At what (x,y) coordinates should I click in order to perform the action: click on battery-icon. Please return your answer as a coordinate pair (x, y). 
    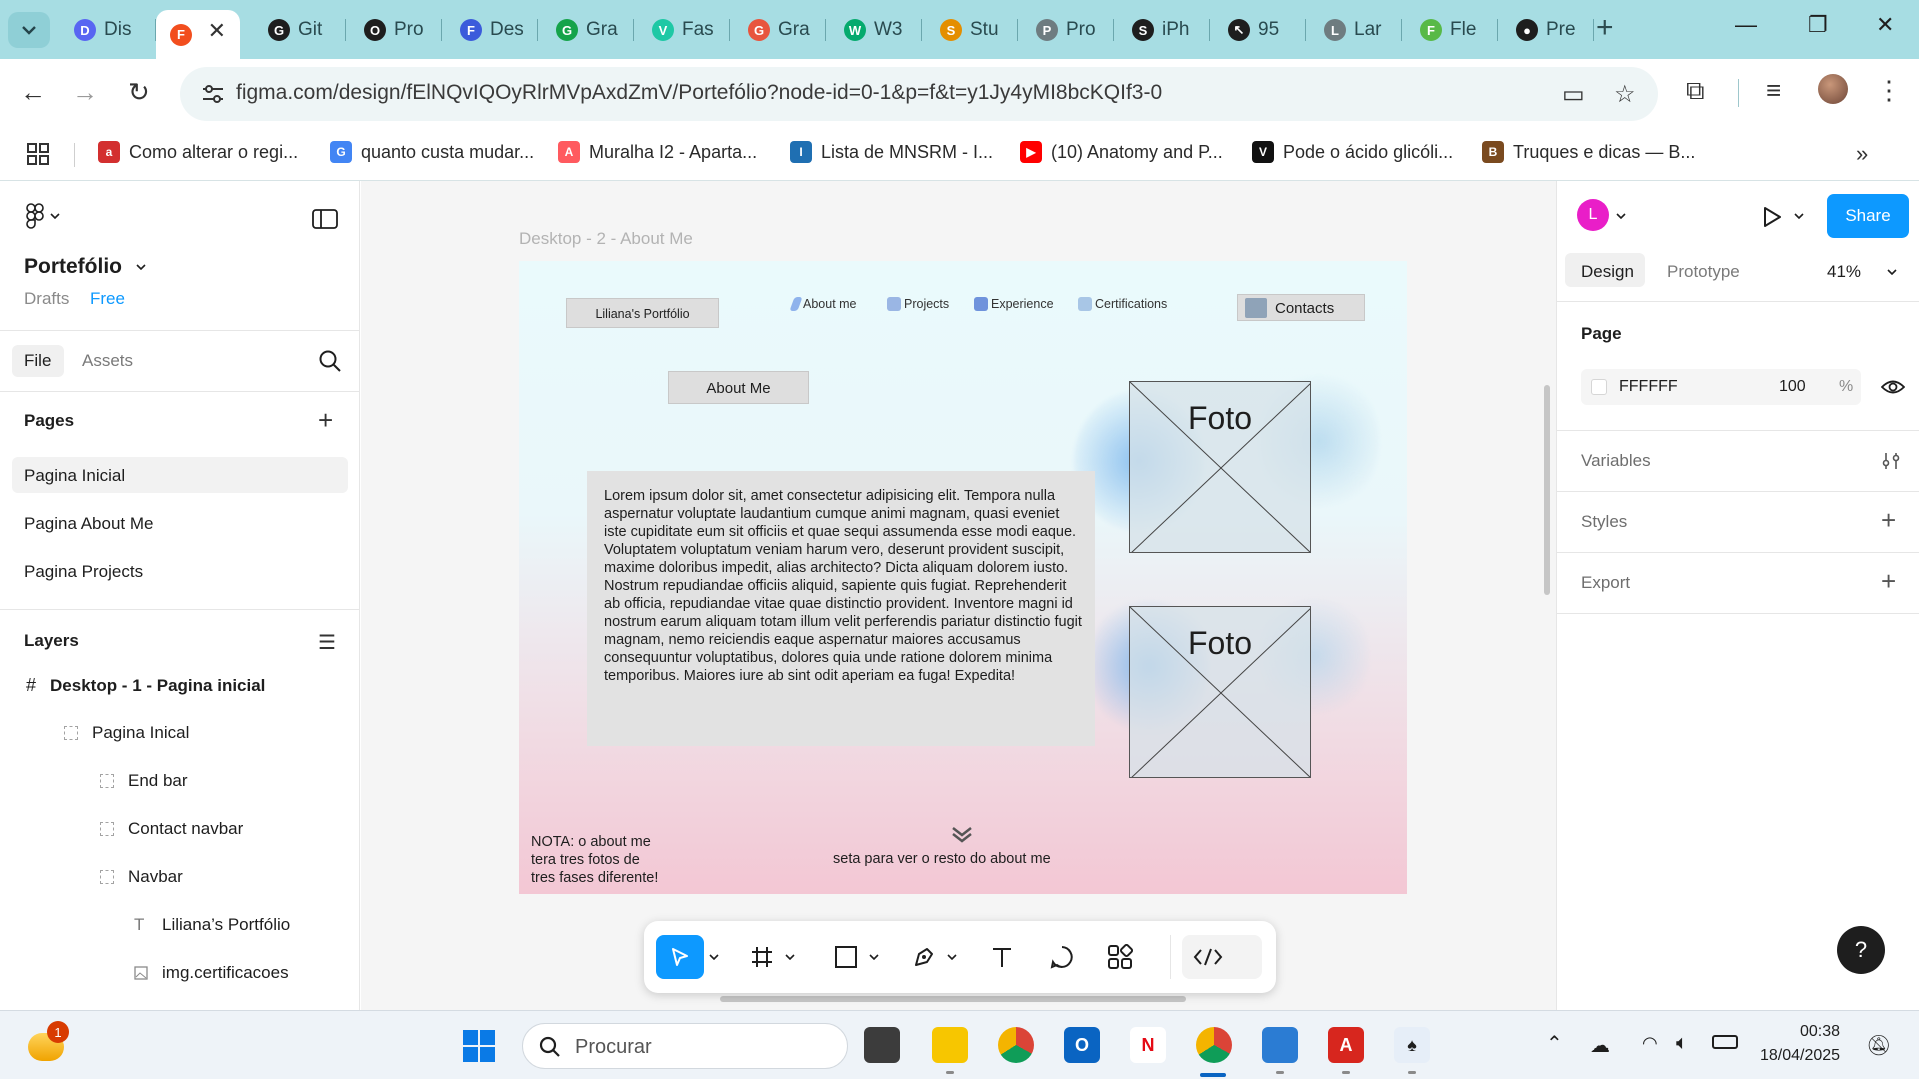
    Looking at the image, I should click on (1725, 1042).